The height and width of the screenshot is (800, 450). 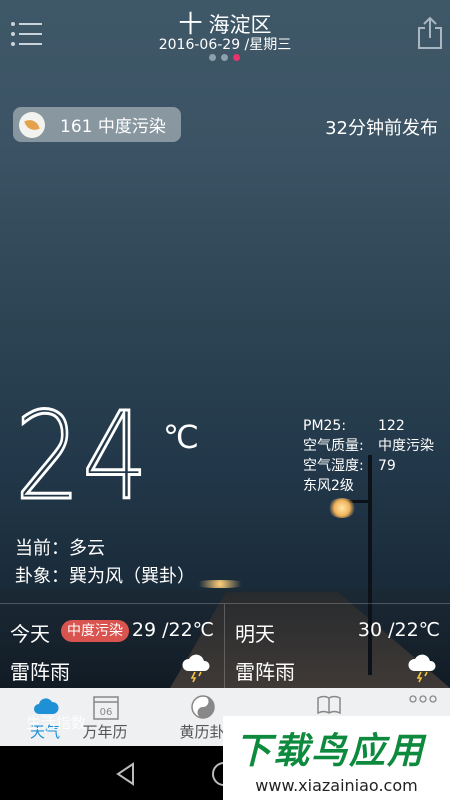 I want to click on hexagram-text: 卦象：巽为风（巽卦）, so click(x=105, y=576).